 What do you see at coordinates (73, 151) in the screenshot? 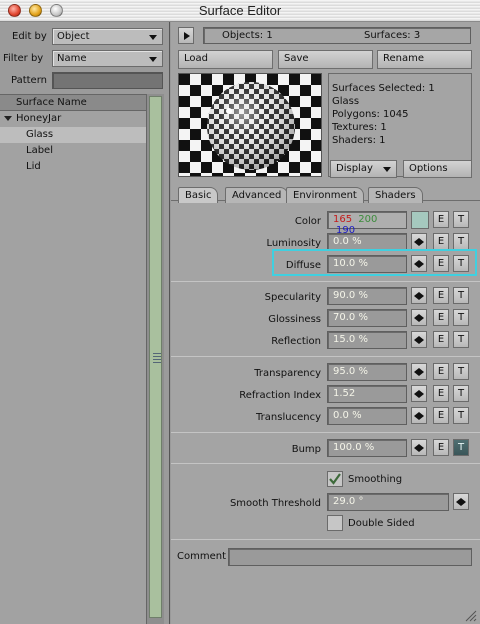
I see `list-item: Label` at bounding box center [73, 151].